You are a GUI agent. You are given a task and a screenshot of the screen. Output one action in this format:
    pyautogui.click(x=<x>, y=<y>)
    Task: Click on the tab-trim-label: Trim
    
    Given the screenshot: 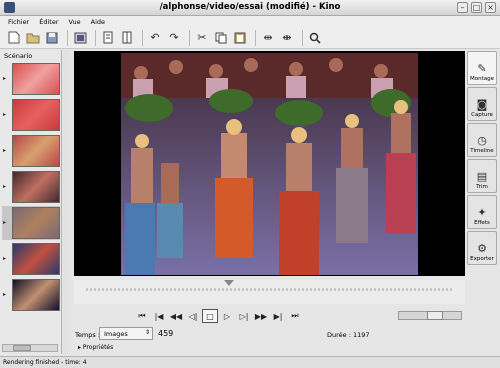 What is the action you would take?
    pyautogui.click(x=482, y=187)
    